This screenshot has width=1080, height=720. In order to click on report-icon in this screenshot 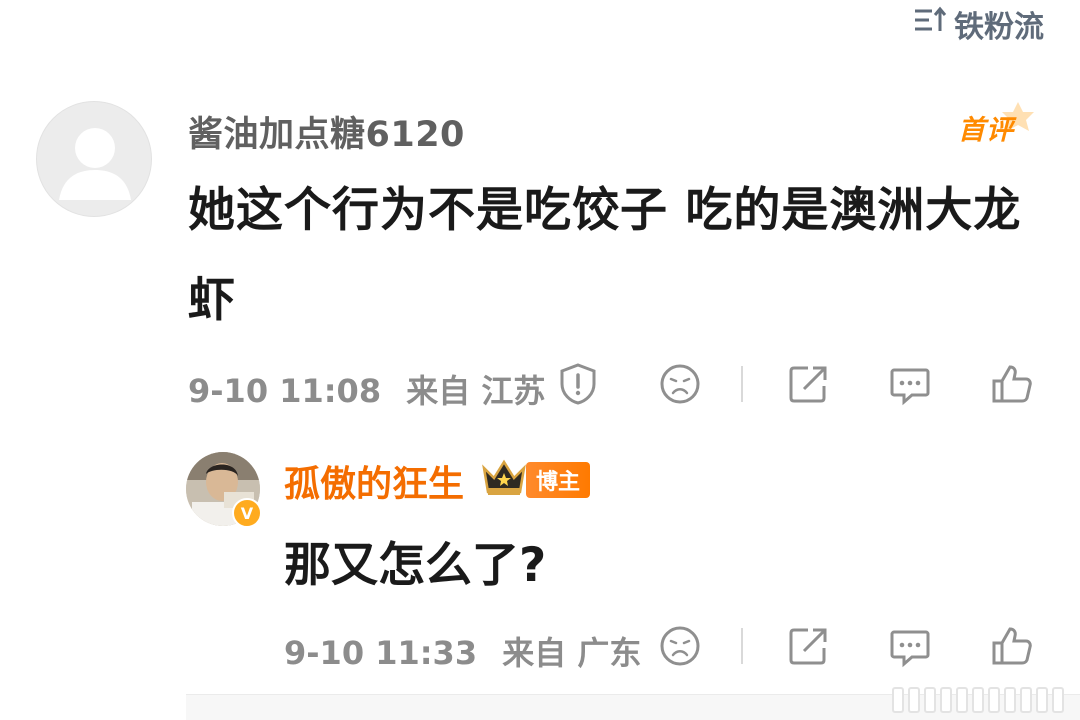, I will do `click(578, 384)`.